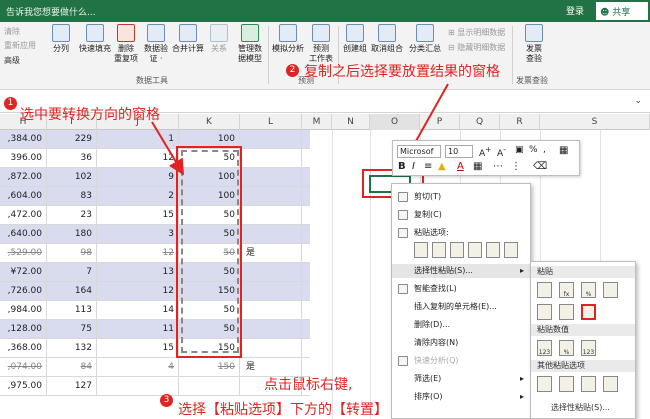  I want to click on eraser-icon: ⌫, so click(540, 166).